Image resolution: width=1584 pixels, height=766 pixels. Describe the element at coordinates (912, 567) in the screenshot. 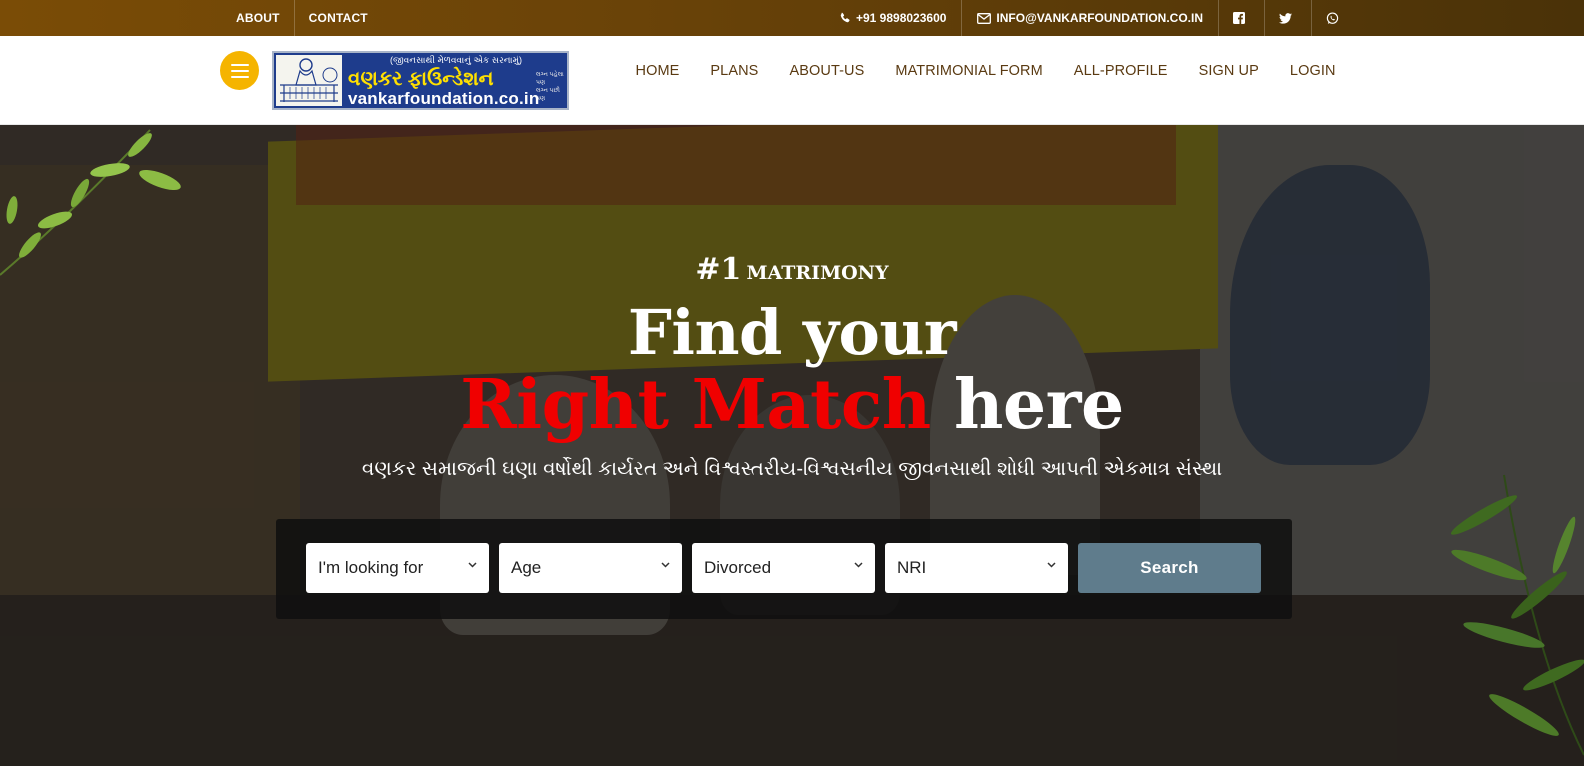

I see `location-value: NRI` at that location.